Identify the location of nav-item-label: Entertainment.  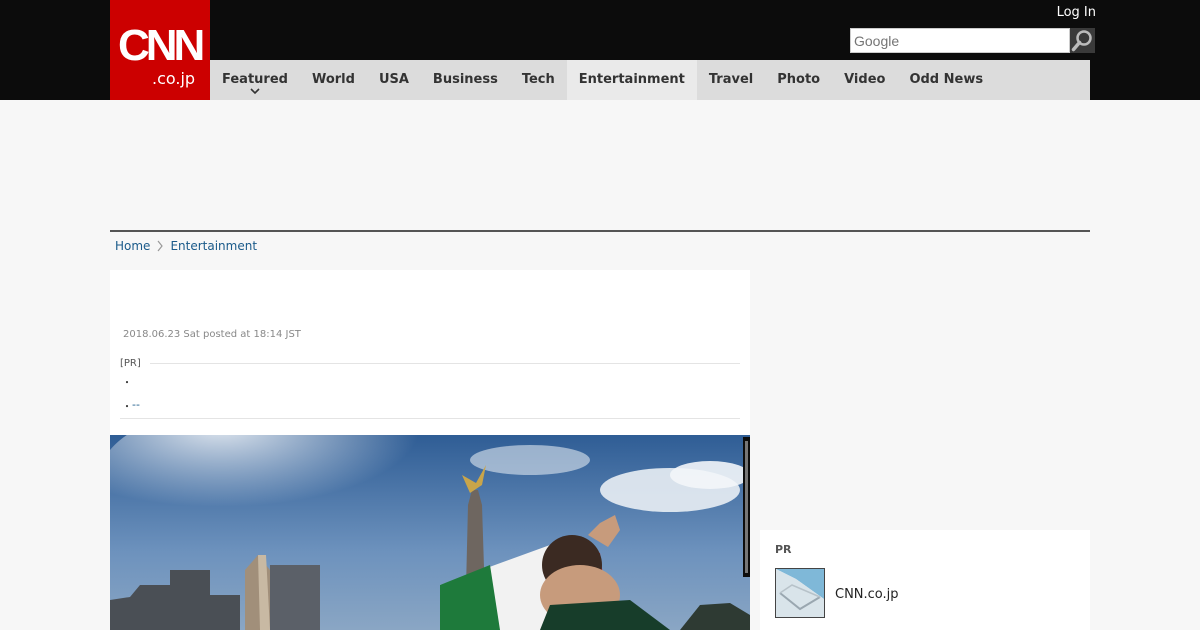
(631, 79).